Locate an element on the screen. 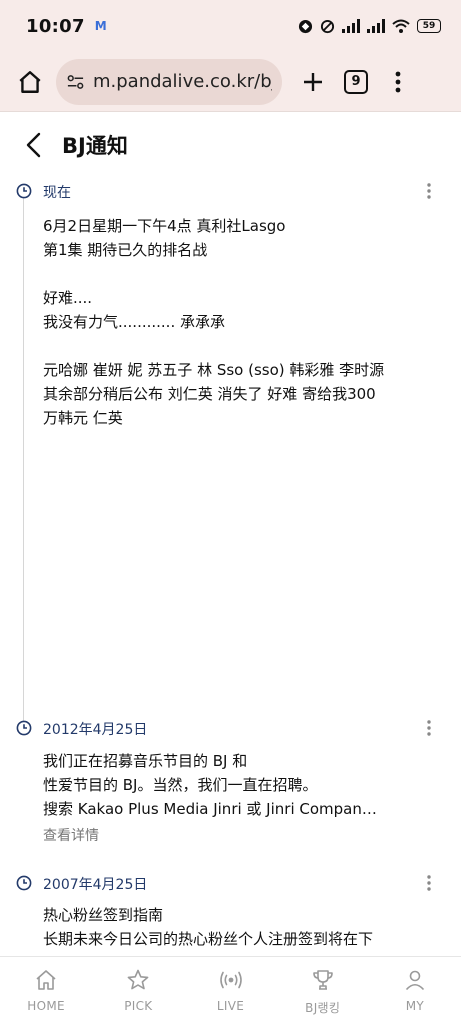 The width and height of the screenshot is (461, 1024). nav-live: LIVE is located at coordinates (230, 990).